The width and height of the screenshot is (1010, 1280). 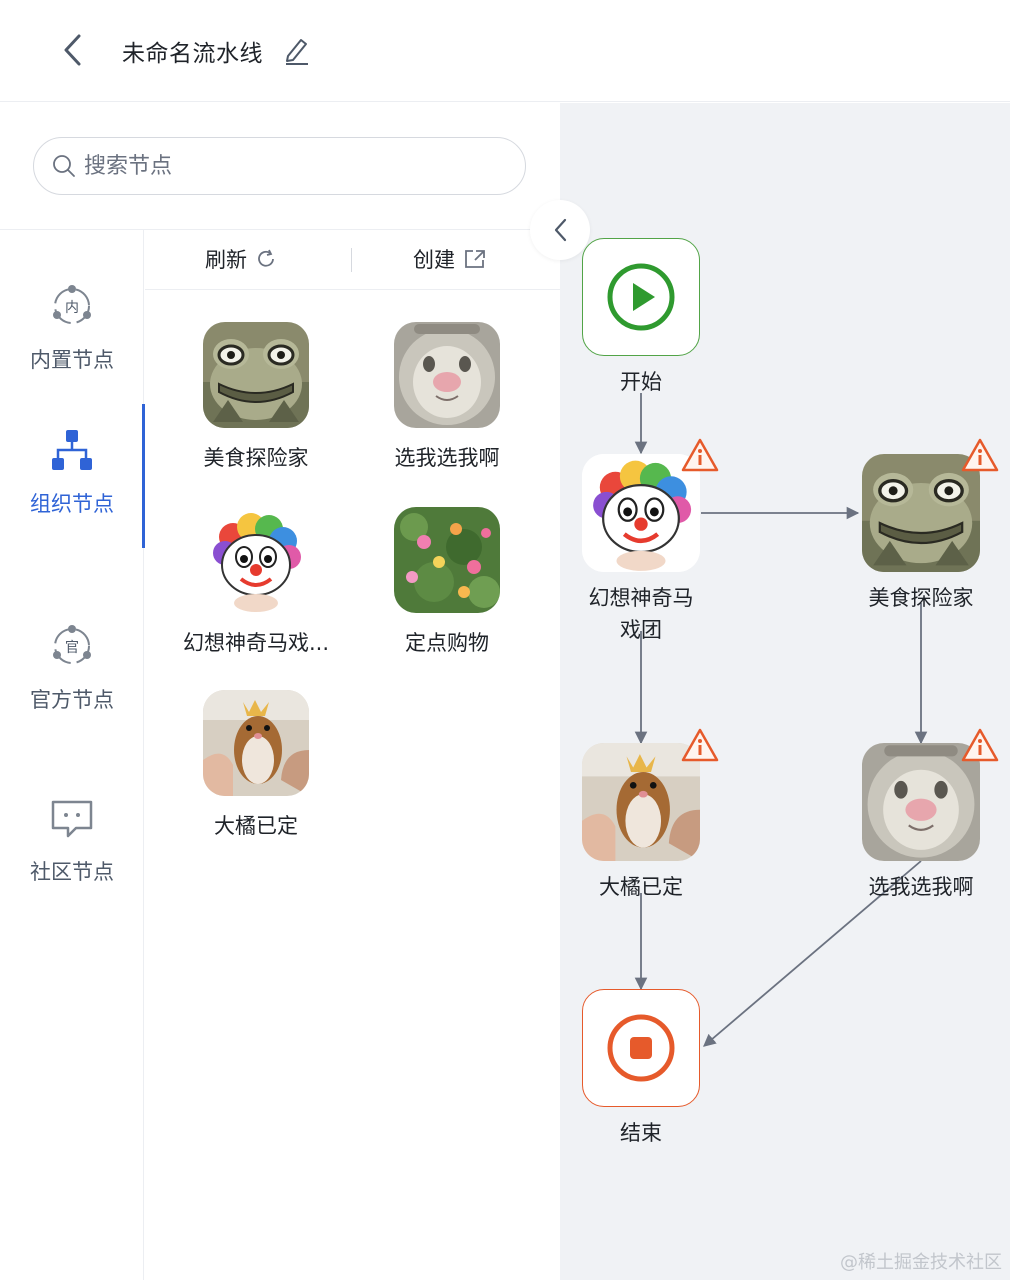 What do you see at coordinates (641, 887) in the screenshot?
I see `flow-node-label: 大橘已定` at bounding box center [641, 887].